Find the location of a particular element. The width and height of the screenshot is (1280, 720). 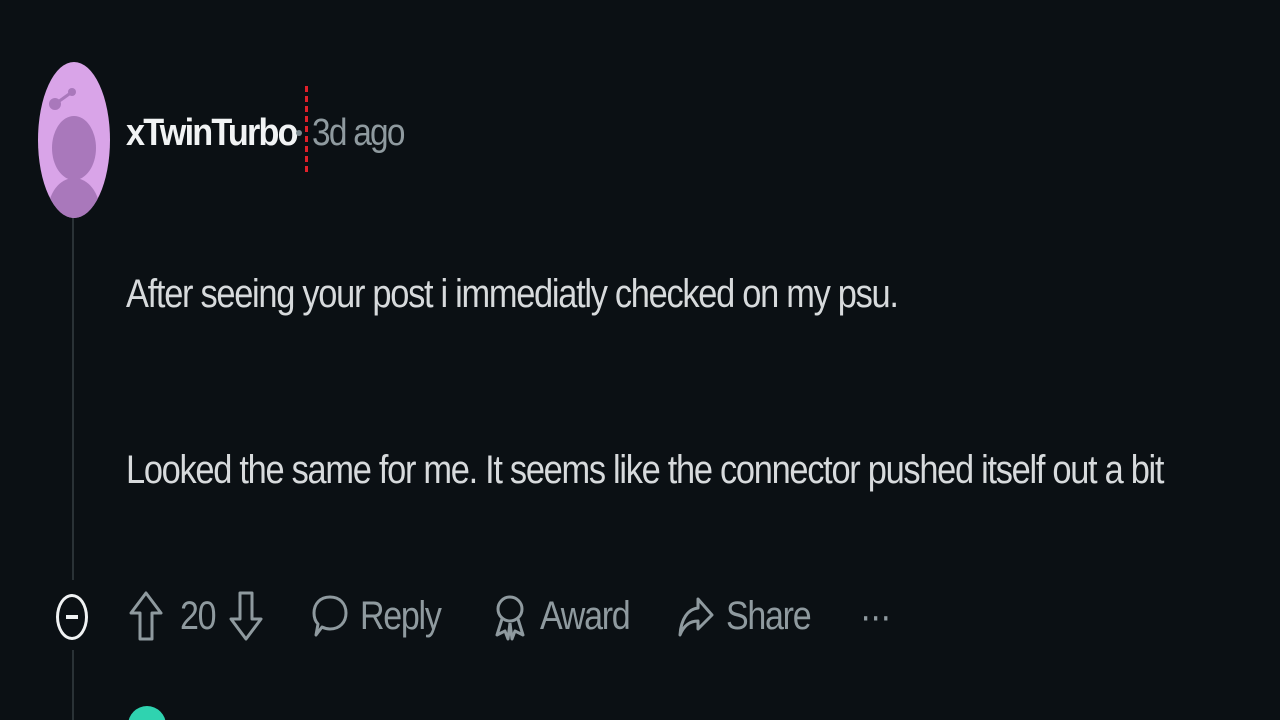

reddit-snoo-avatar-icon is located at coordinates (74, 153).